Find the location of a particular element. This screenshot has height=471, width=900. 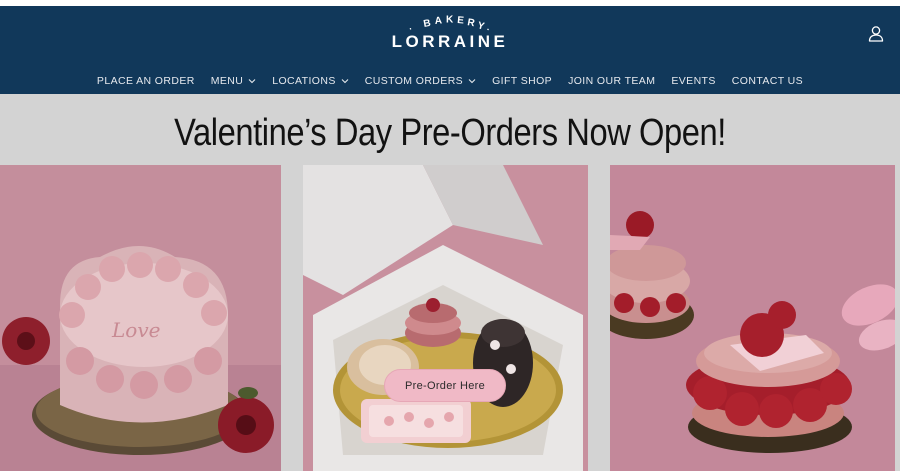

nav-item-menu: MENU is located at coordinates (234, 81).